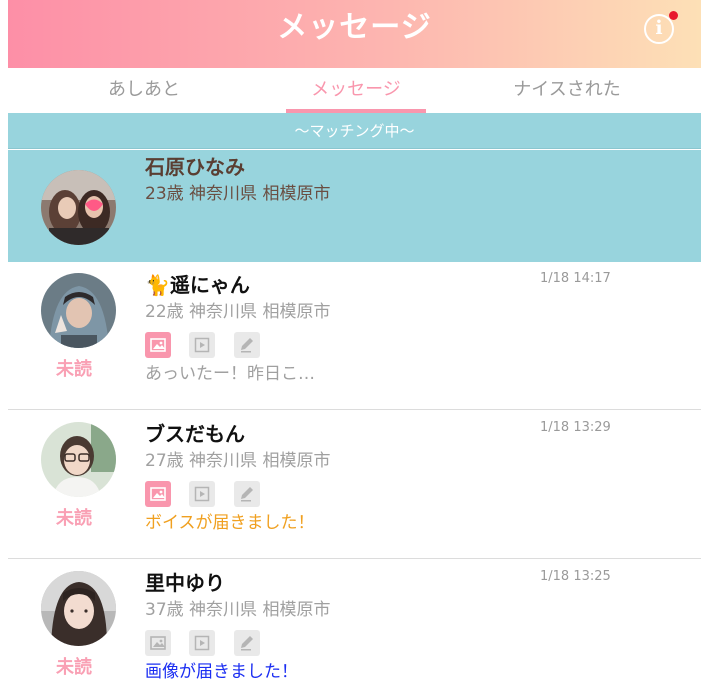 This screenshot has width=701, height=693. I want to click on notification-dot, so click(673, 15).